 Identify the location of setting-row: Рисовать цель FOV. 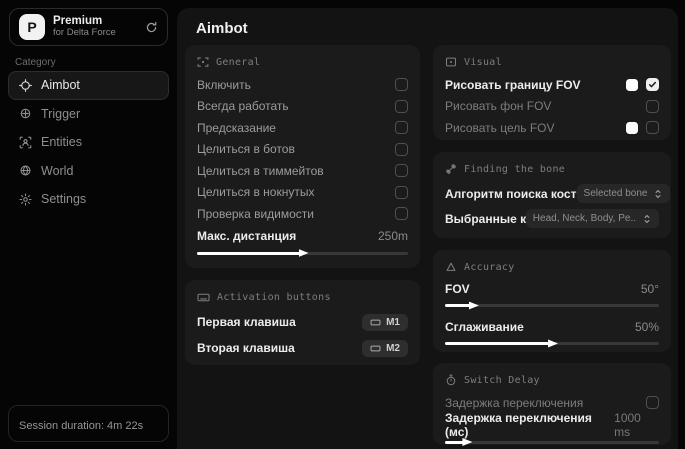
(552, 128).